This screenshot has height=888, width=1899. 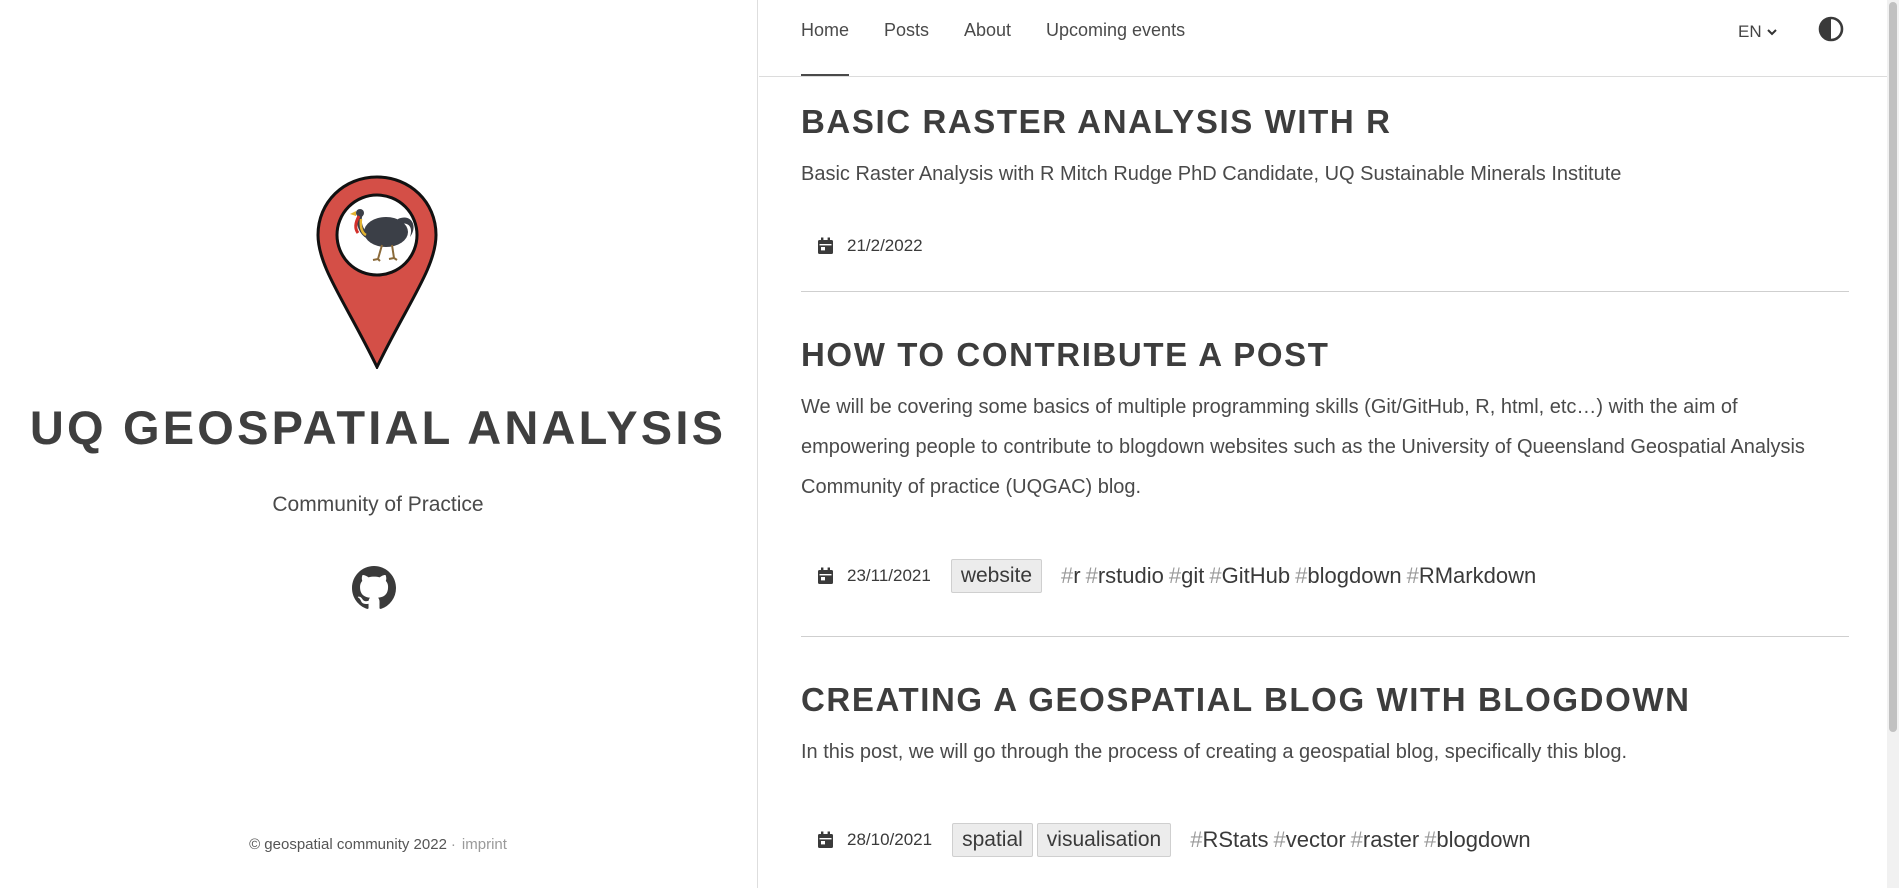 I want to click on nav-about: About, so click(x=987, y=30).